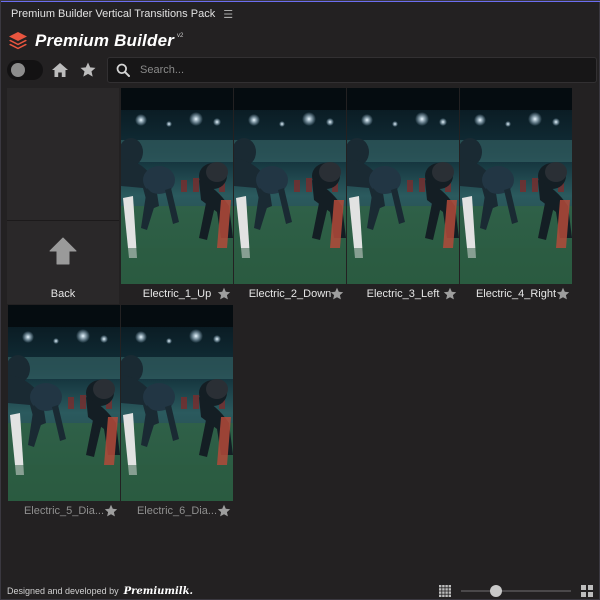 The image size is (600, 600). I want to click on back-label: Back, so click(63, 294).